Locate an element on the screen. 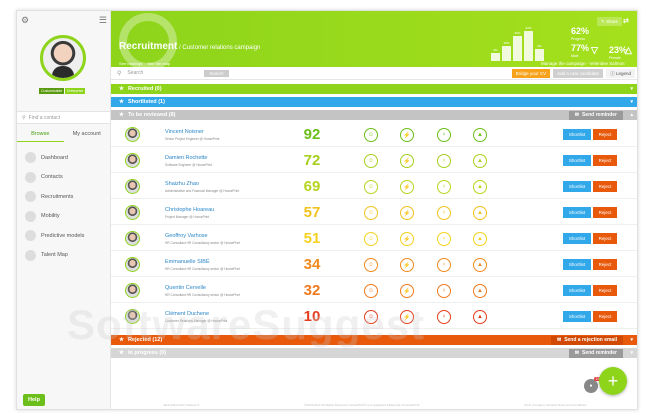  sidebar-item-dashboard: Dashboard is located at coordinates (54, 157).